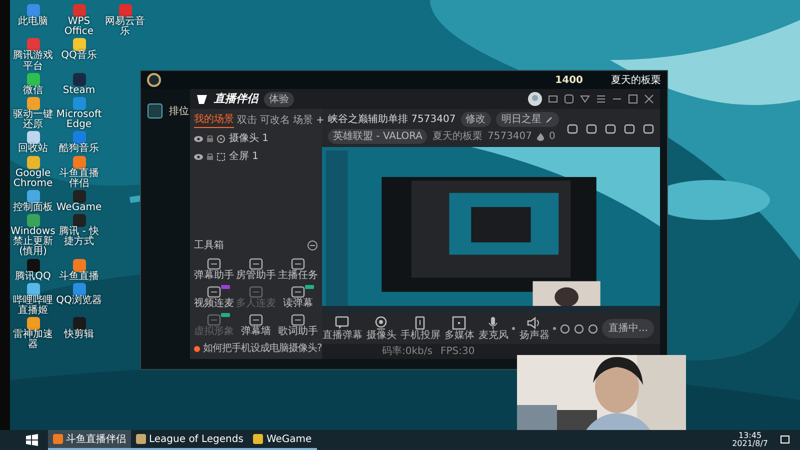  Describe the element at coordinates (32, 440) in the screenshot. I see `start-icon` at that location.